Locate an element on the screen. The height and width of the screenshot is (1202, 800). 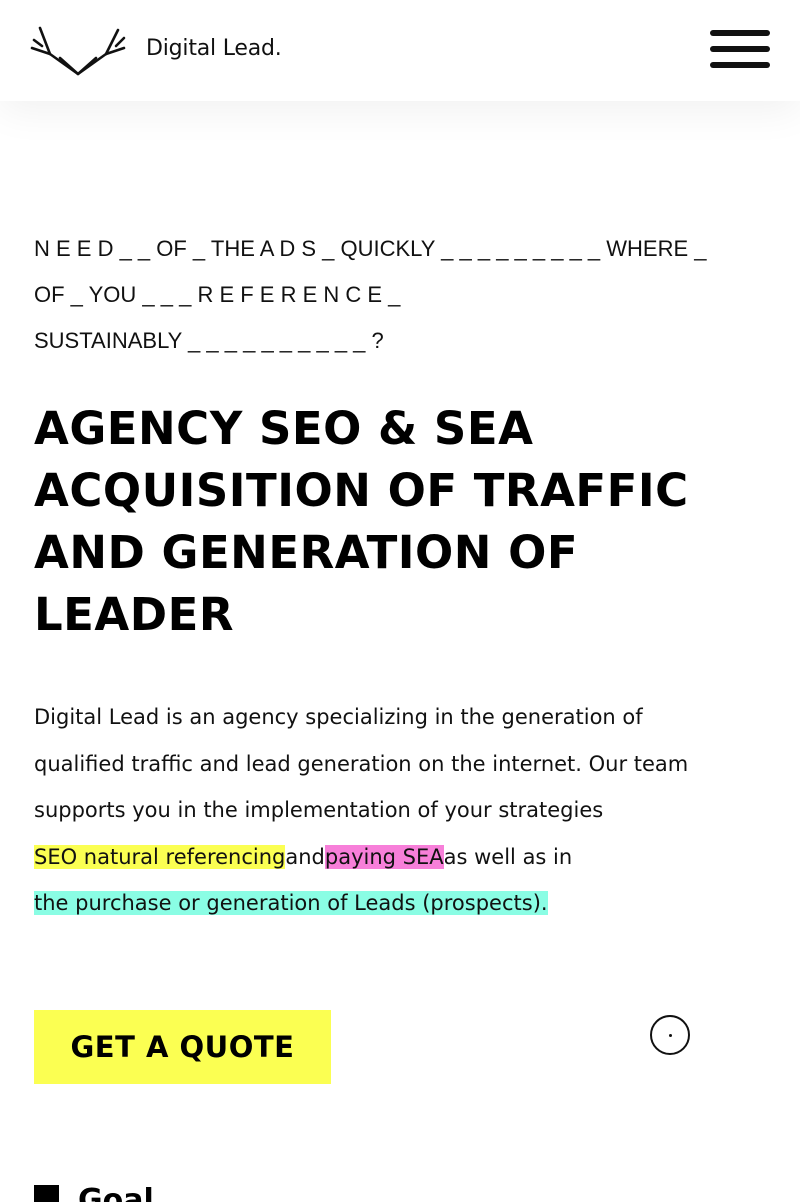
next-section-heading: Goal is located at coordinates (234, 1192).